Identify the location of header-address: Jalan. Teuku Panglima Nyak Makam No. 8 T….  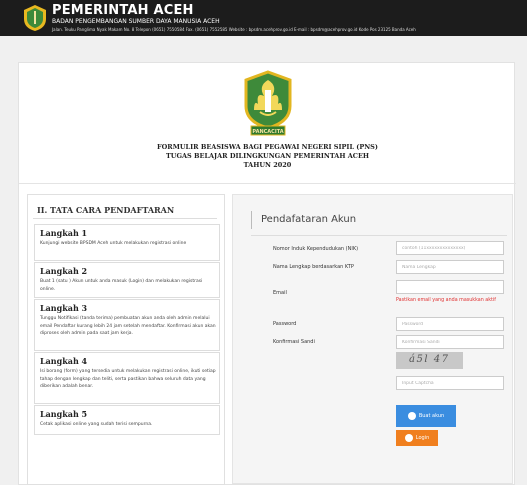
(234, 29).